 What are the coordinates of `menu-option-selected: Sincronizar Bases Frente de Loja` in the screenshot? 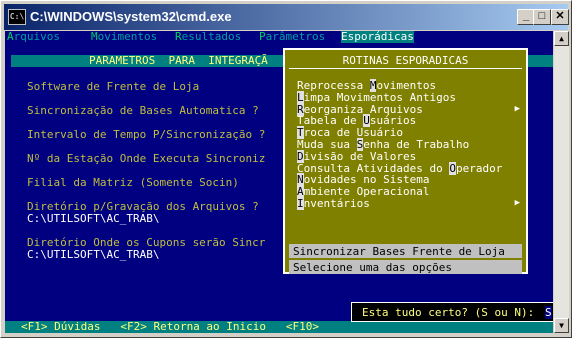 It's located at (405, 251).